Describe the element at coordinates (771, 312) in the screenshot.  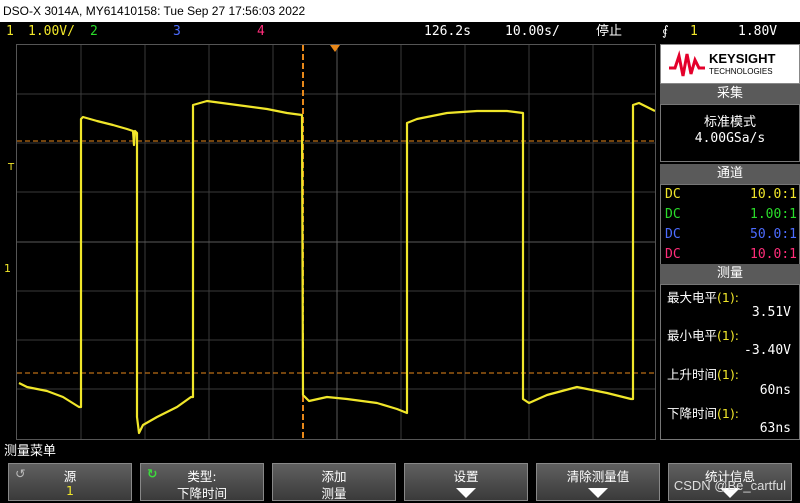
I see `measure-value-max: 3.51V` at that location.